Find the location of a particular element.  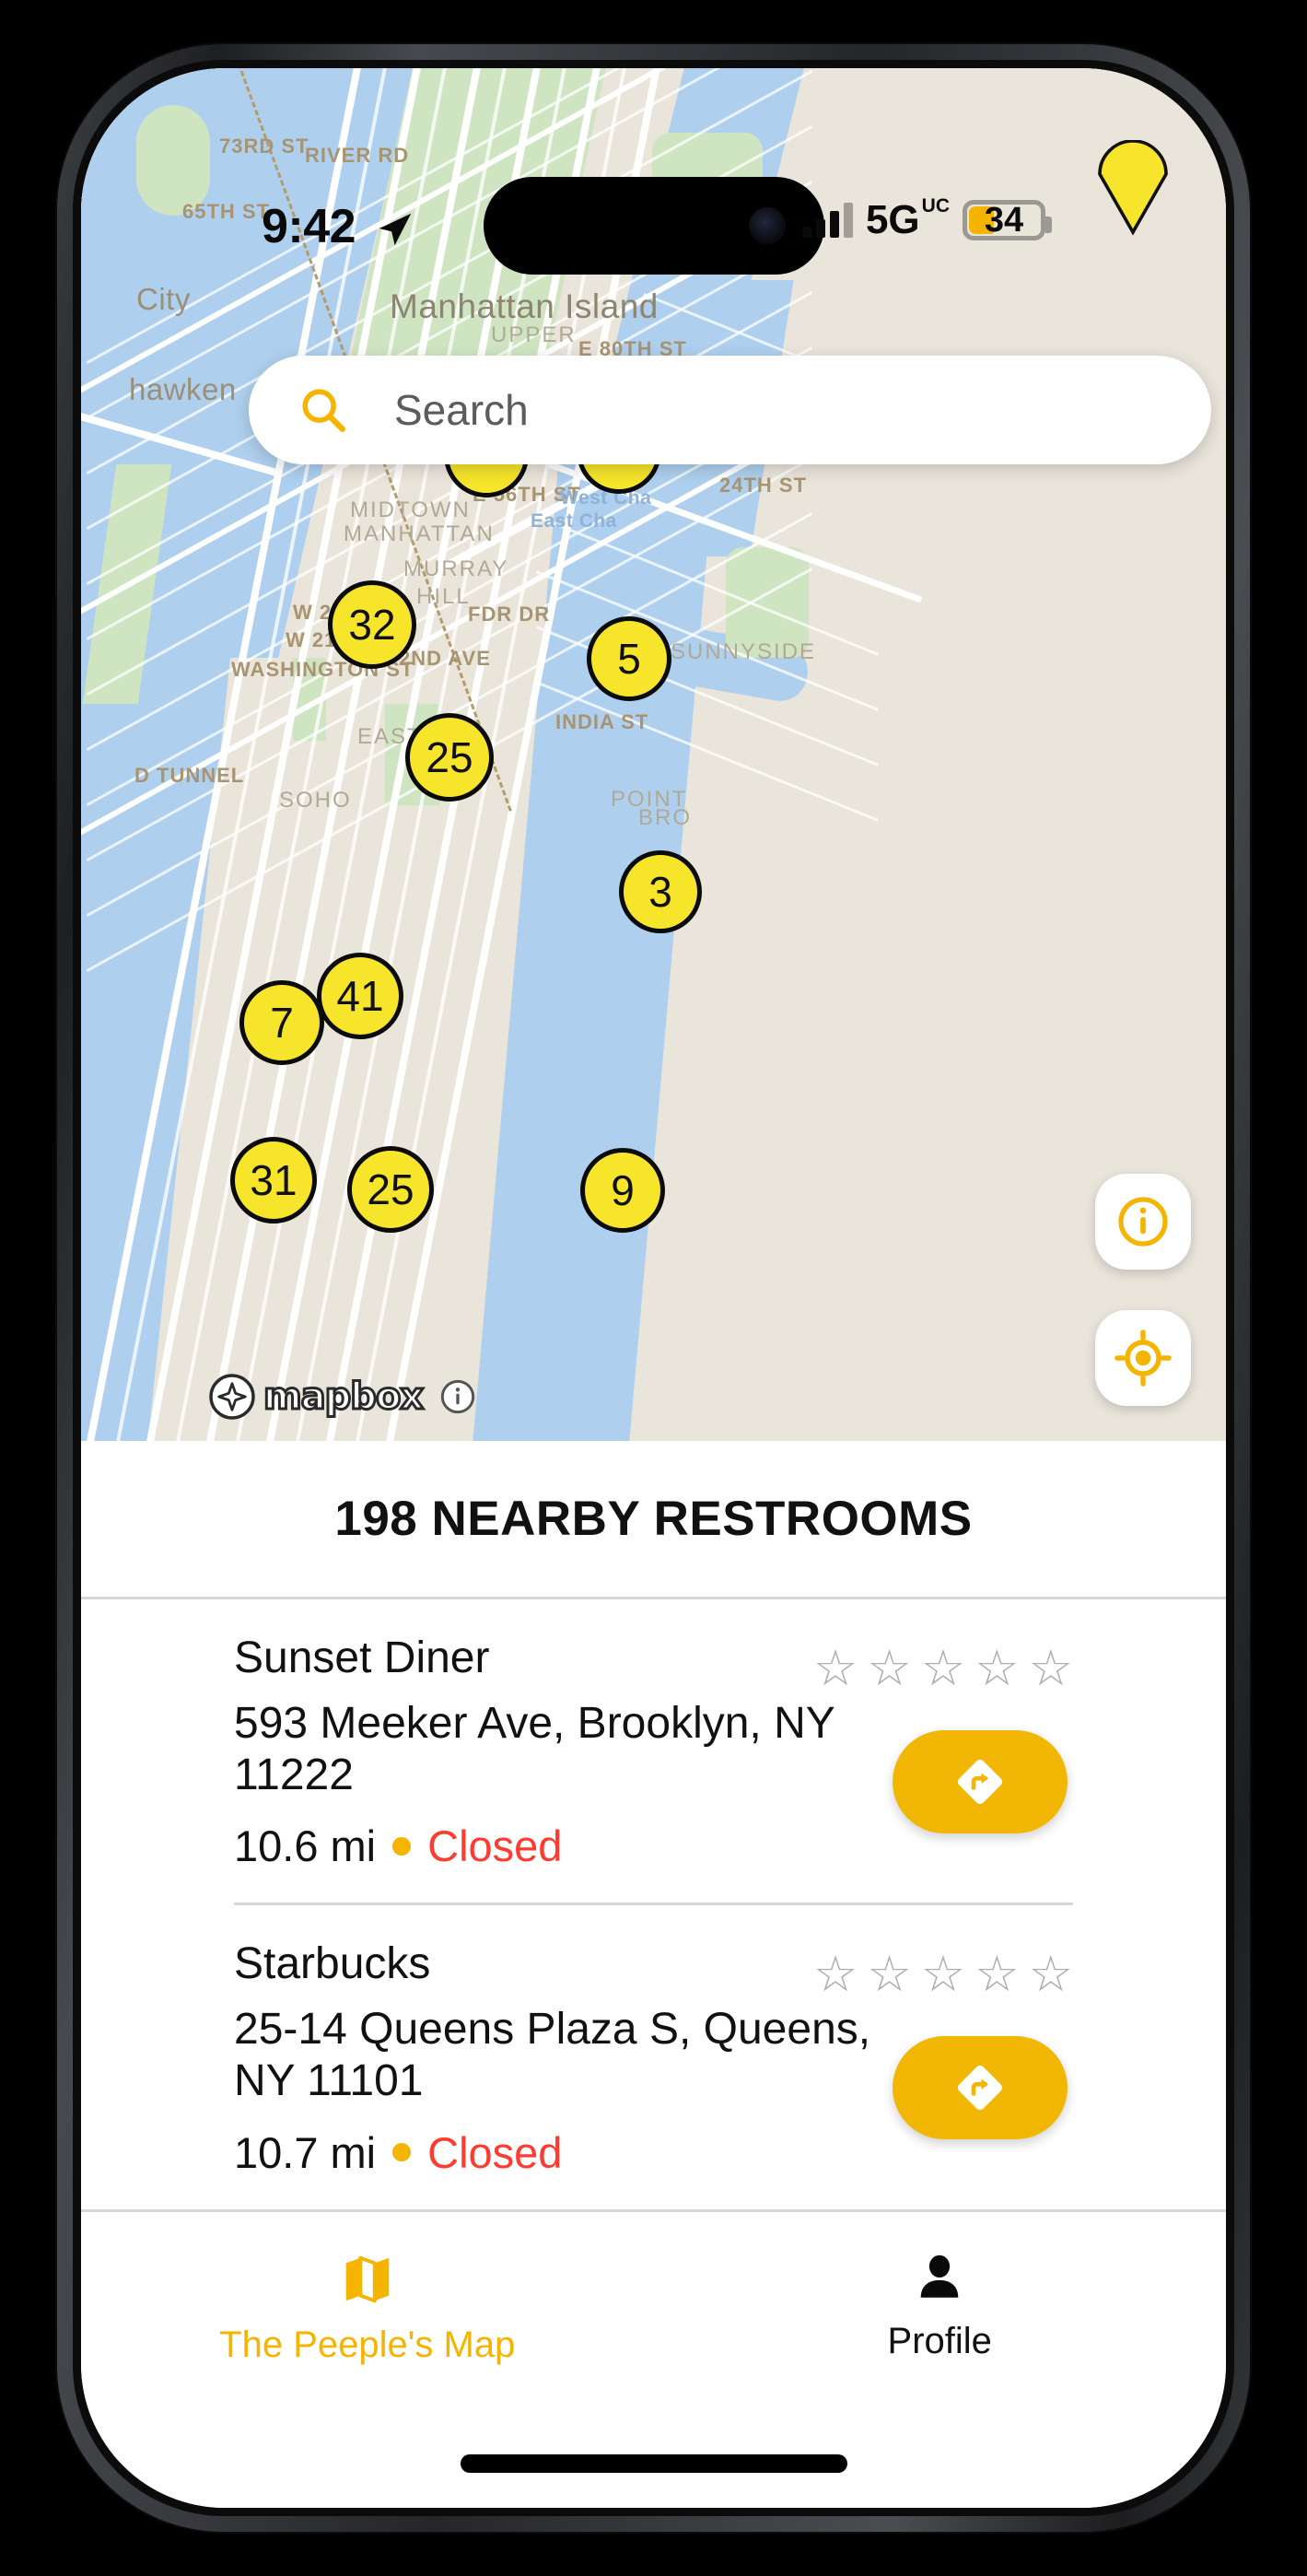

result-distance: 10.6 mi is located at coordinates (306, 1846).